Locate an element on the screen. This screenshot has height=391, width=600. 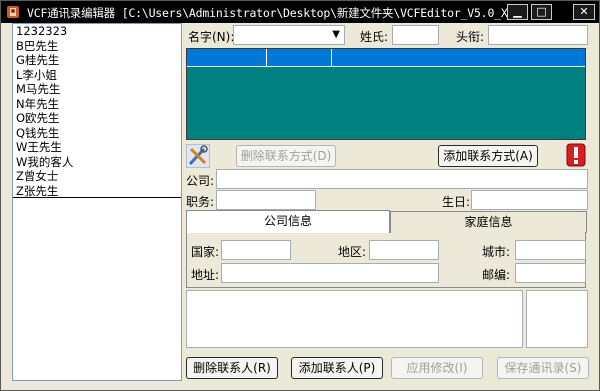
region-label: 地区: is located at coordinates (352, 252).